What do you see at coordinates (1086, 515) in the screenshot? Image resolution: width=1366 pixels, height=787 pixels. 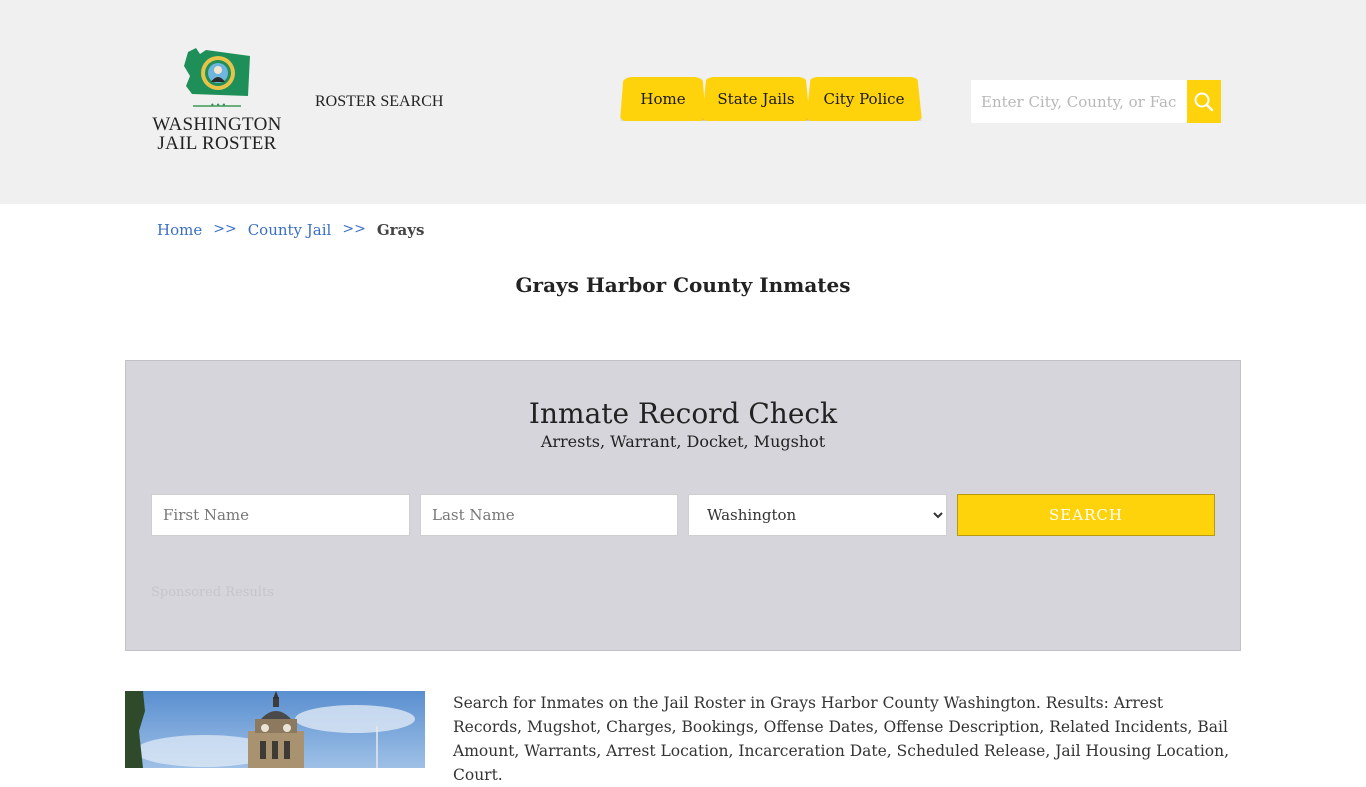 I see `record-search-button: SEARCH` at bounding box center [1086, 515].